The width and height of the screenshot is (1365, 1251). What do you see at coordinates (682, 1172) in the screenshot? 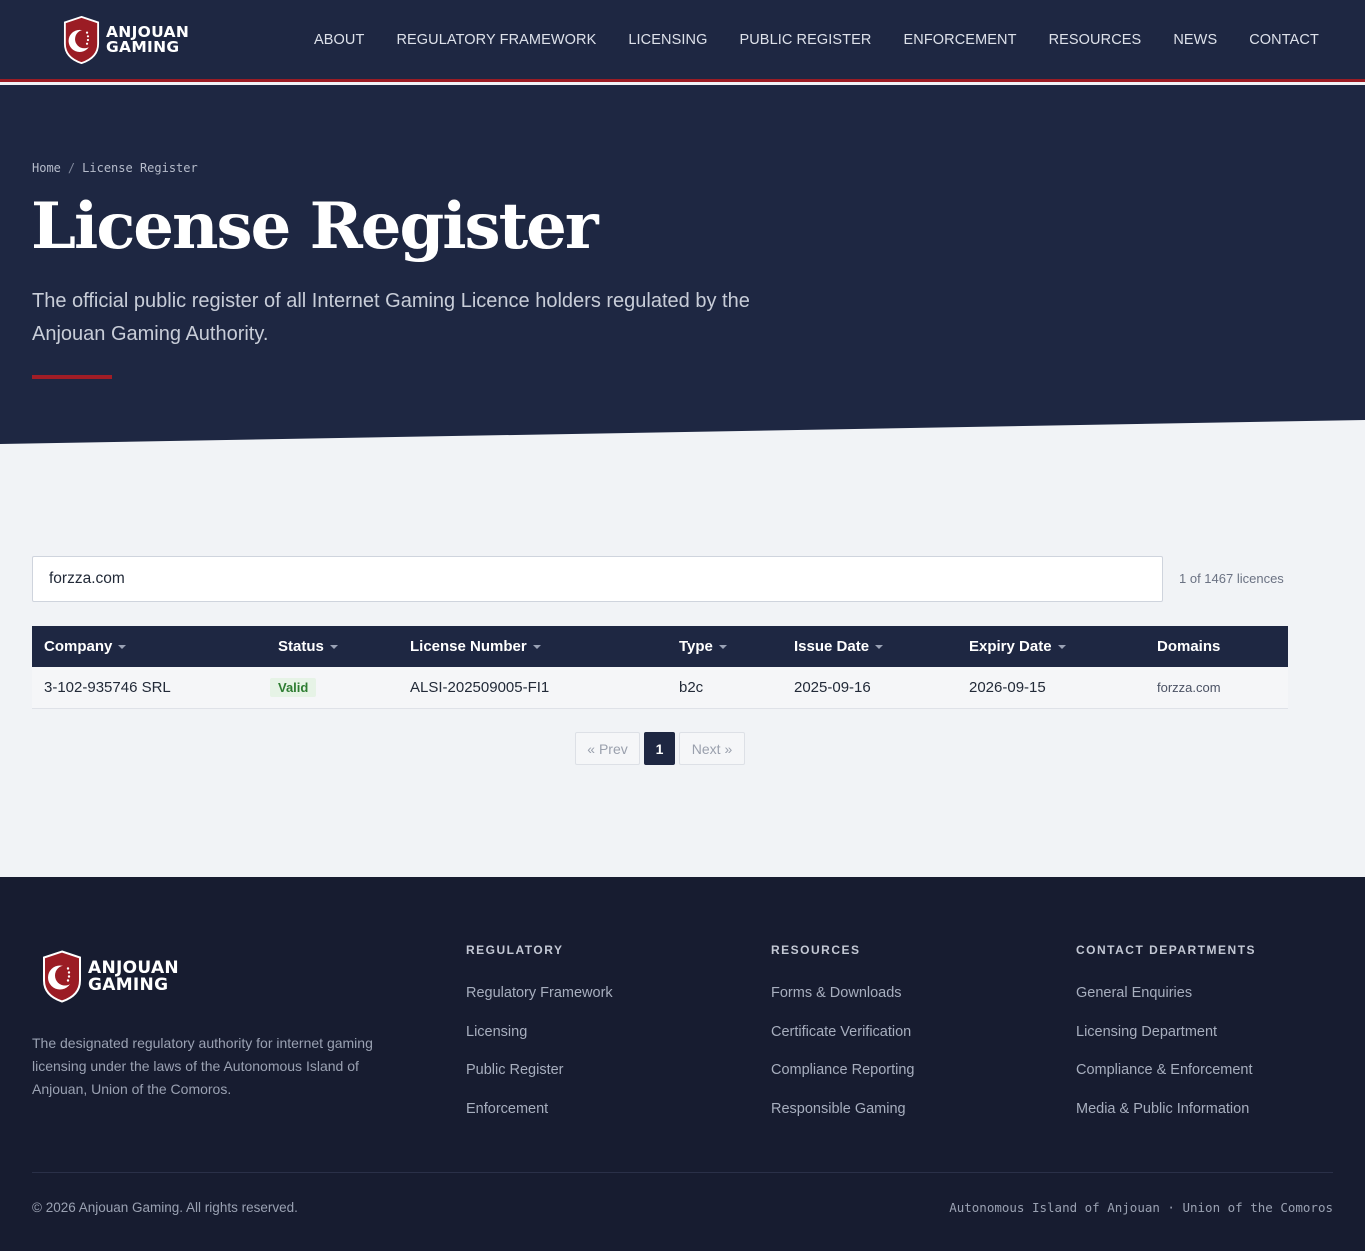
I see `footer-divider` at bounding box center [682, 1172].